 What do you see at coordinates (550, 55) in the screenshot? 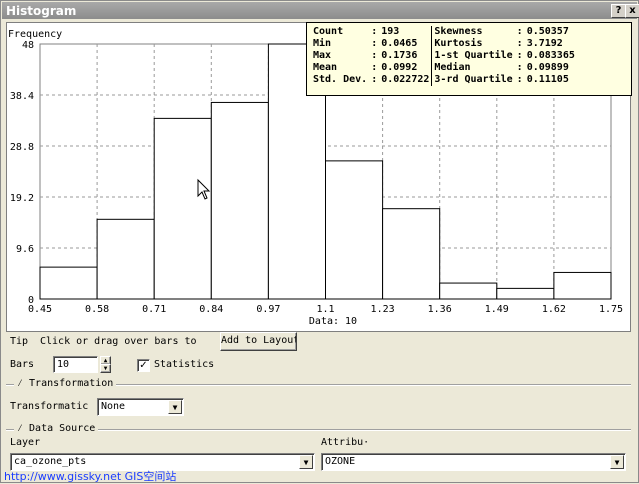
I see `stat-value: 0.083365` at bounding box center [550, 55].